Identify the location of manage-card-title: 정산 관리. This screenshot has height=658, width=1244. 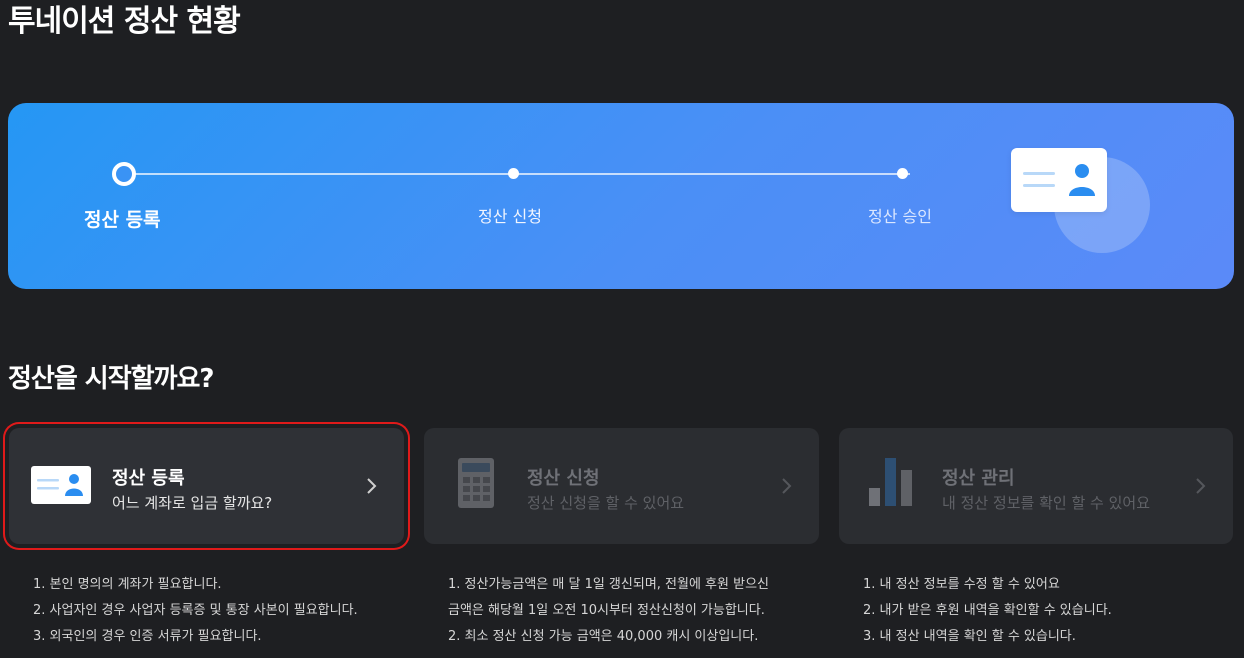
(978, 478).